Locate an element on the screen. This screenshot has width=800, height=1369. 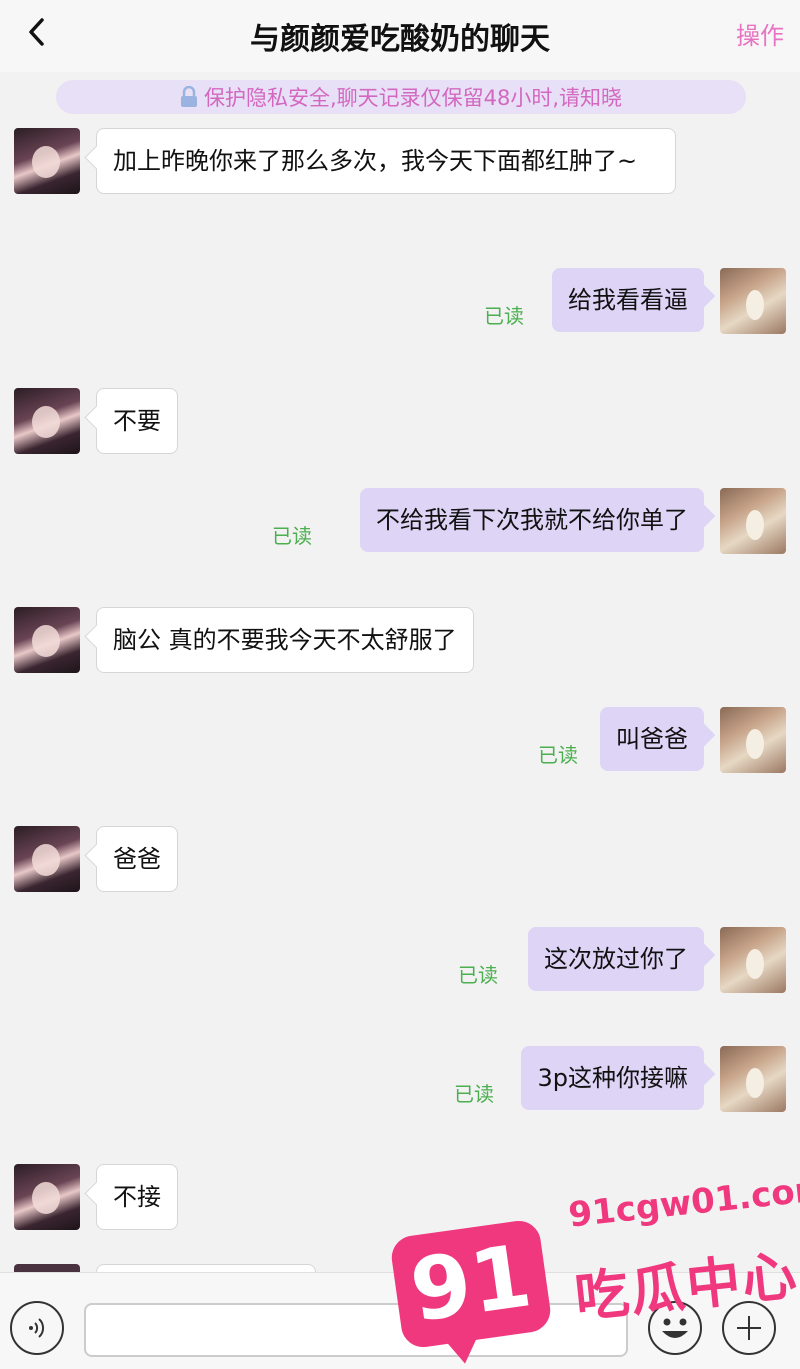
incoming-message: 脑公 真的不要我今天不太舒服了 is located at coordinates (285, 640).